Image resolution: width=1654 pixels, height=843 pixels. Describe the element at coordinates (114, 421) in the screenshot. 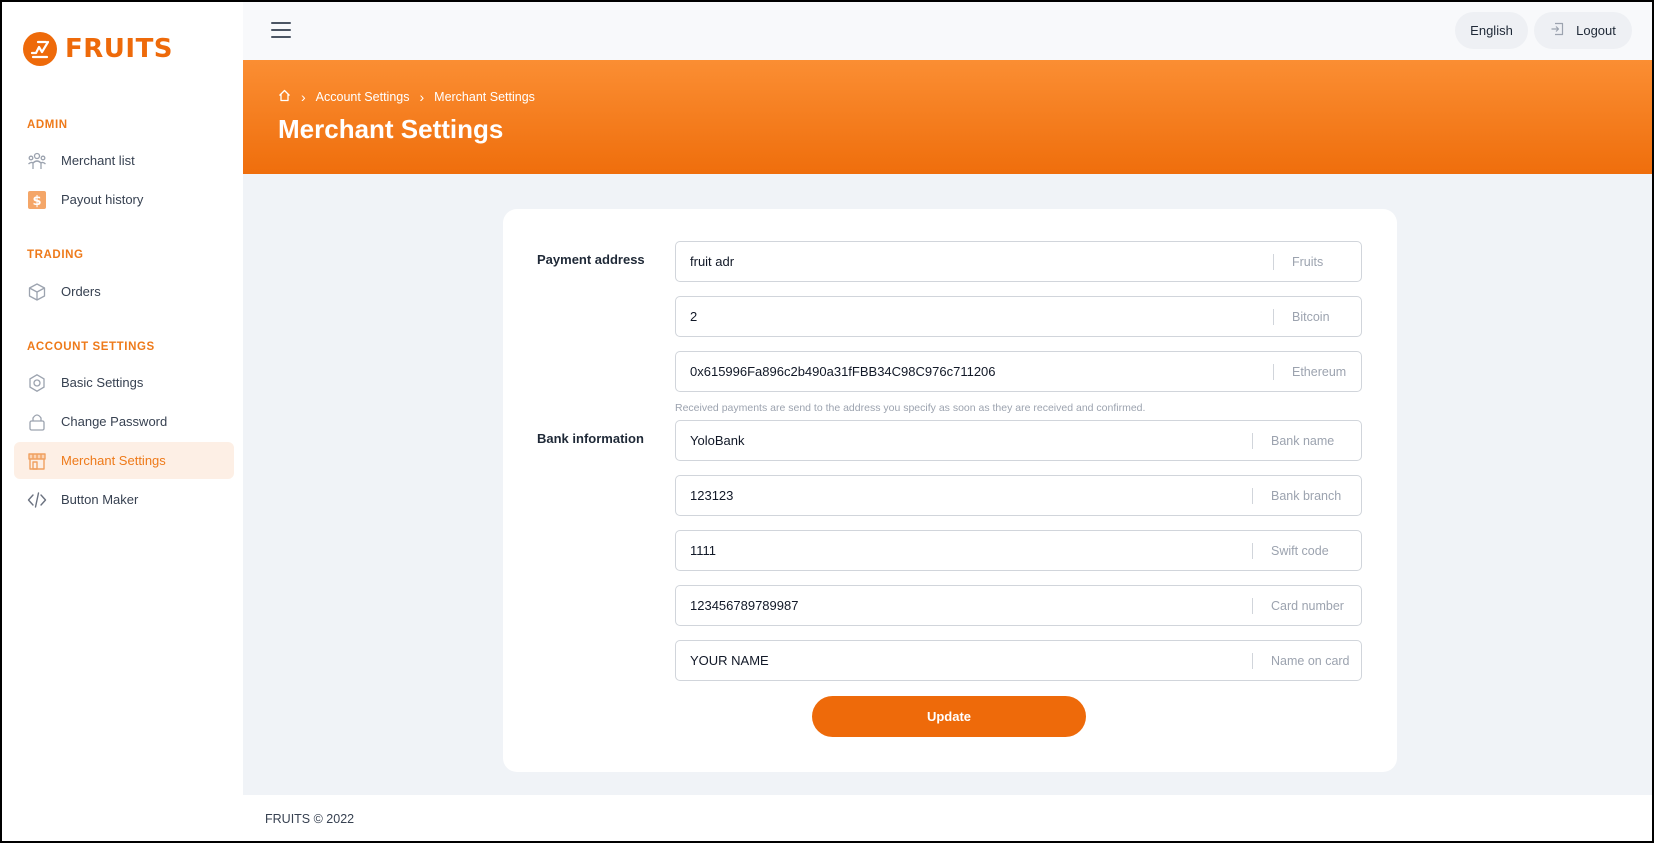

I see `sidebar-item-label: Change Password` at that location.